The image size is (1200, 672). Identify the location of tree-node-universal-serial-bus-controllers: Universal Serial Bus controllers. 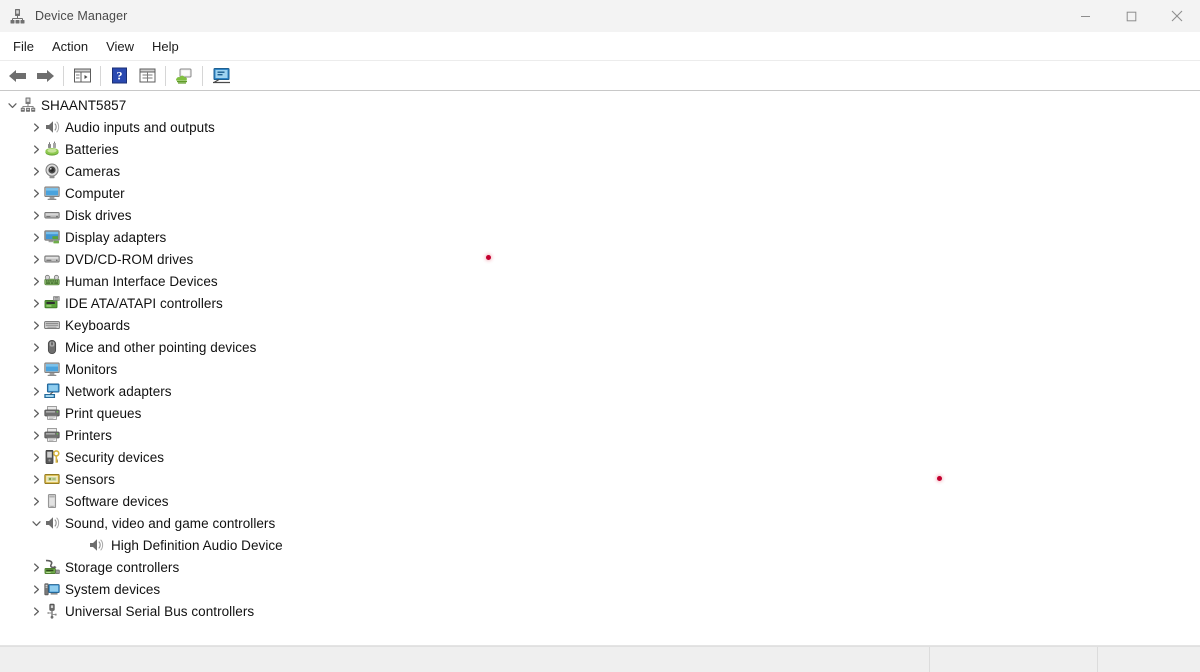
(600, 611).